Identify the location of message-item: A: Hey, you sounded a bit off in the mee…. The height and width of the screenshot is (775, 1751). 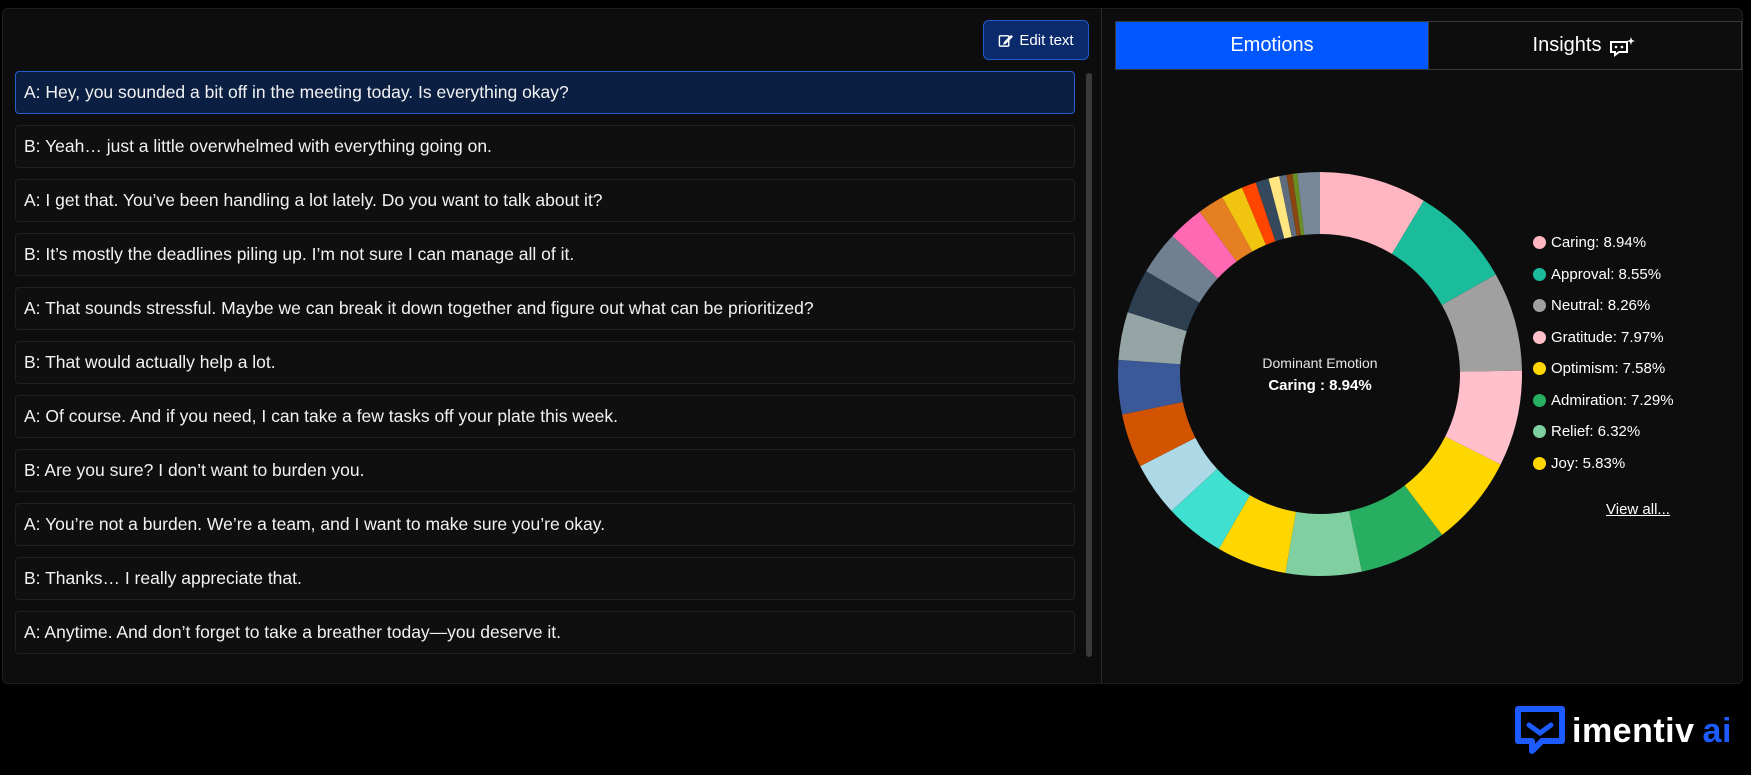
(545, 92).